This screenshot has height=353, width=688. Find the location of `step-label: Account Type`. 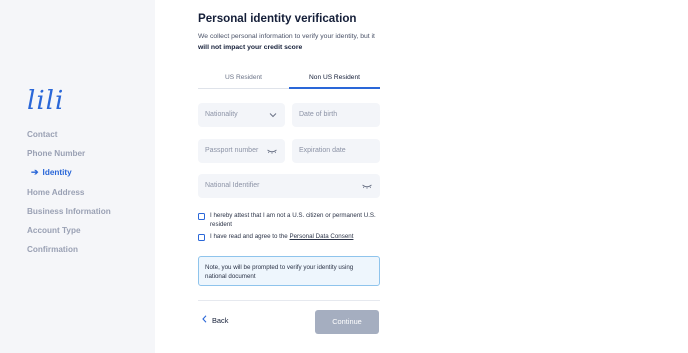

step-label: Account Type is located at coordinates (54, 230).